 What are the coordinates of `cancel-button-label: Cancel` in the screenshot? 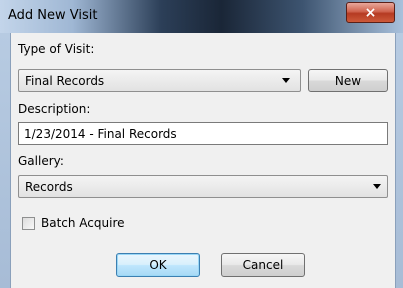 It's located at (263, 265).